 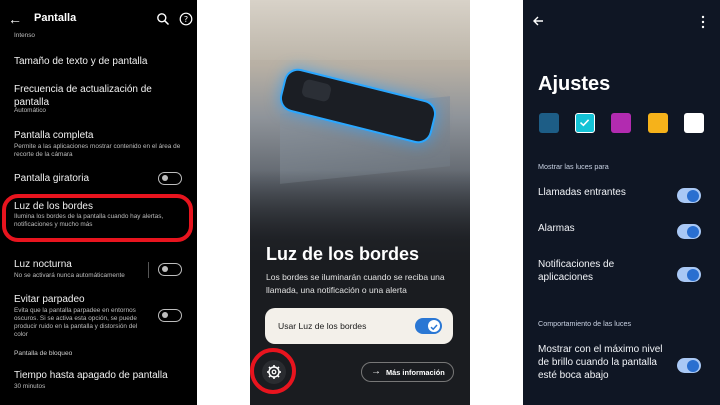 I want to click on more-vert-icon, so click(x=703, y=22).